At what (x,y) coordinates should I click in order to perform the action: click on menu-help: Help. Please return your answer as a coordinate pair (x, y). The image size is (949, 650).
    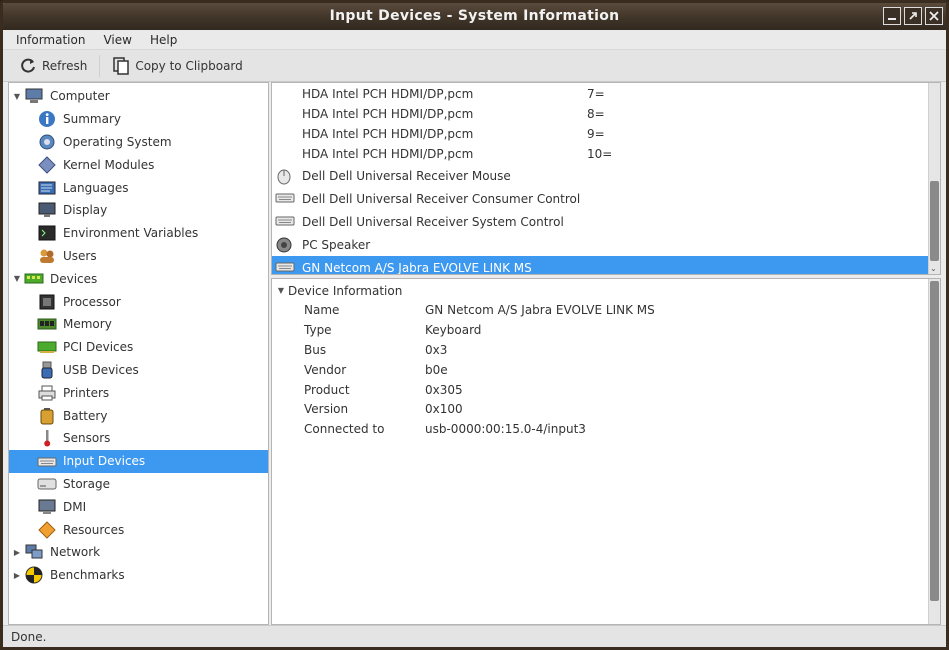
    Looking at the image, I should click on (163, 39).